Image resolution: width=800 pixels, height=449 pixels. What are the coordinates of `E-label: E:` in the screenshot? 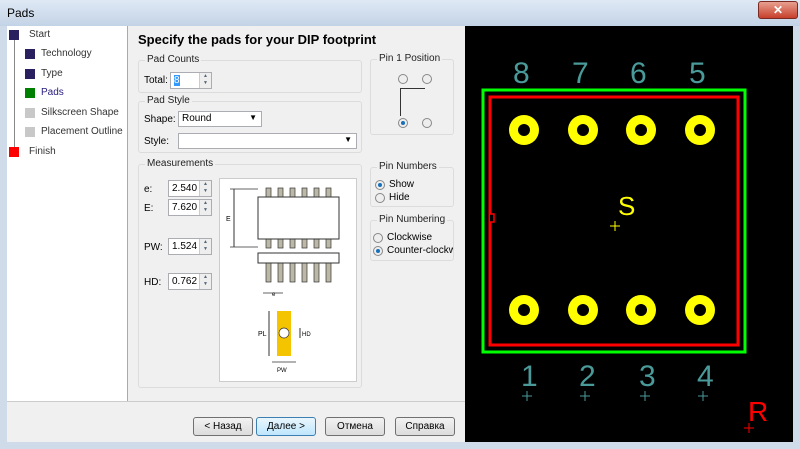 It's located at (149, 208).